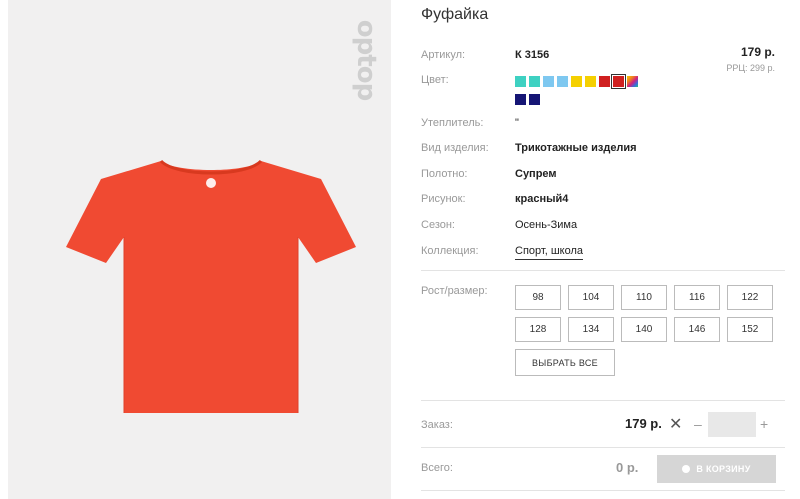 The image size is (800, 499). What do you see at coordinates (723, 469) in the screenshot?
I see `add-to-cart-label: В КОРЗИНУ` at bounding box center [723, 469].